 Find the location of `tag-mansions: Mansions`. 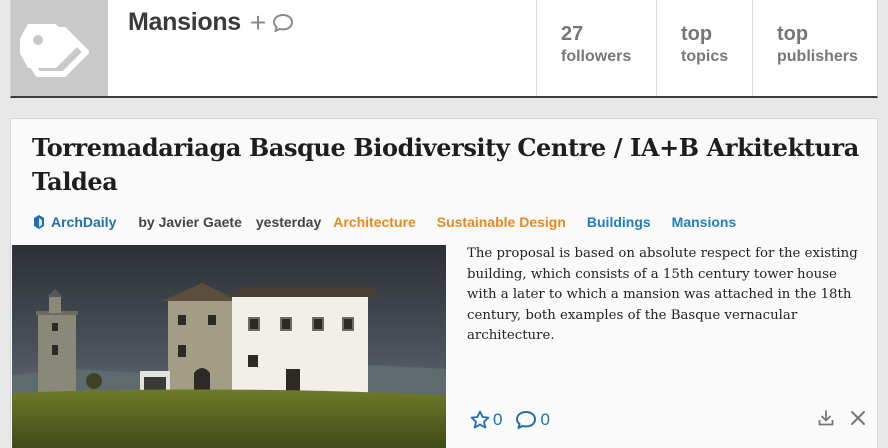

tag-mansions: Mansions is located at coordinates (704, 222).